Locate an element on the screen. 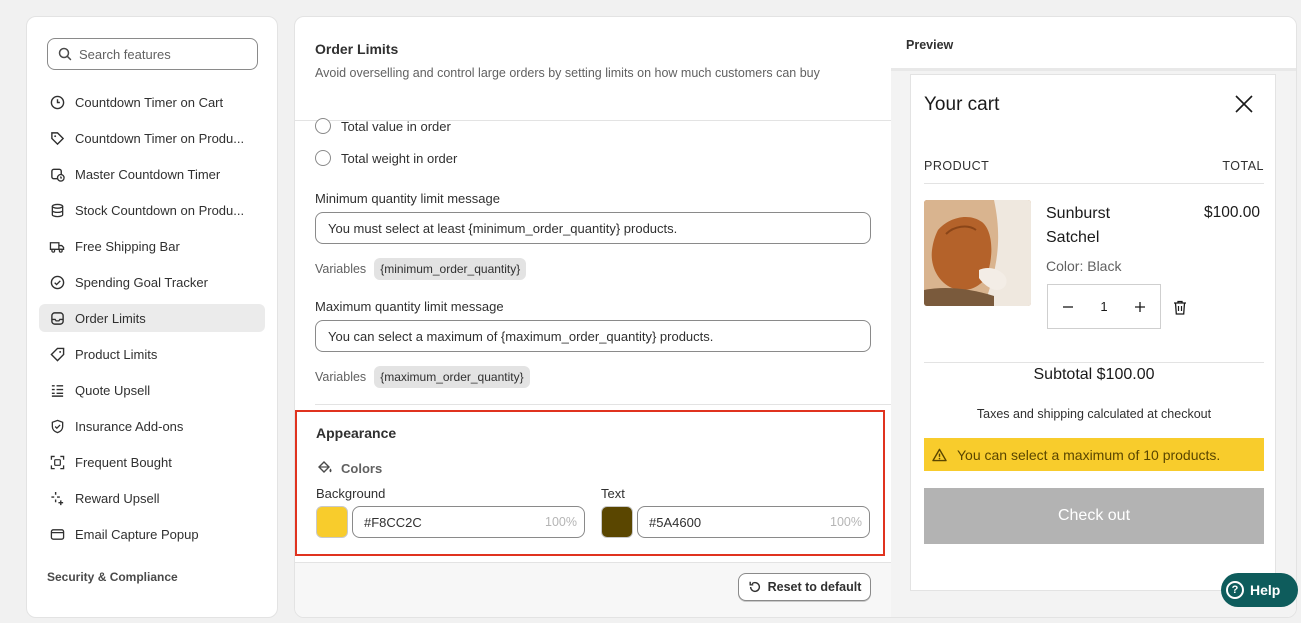  inbox-icon is located at coordinates (57, 318).